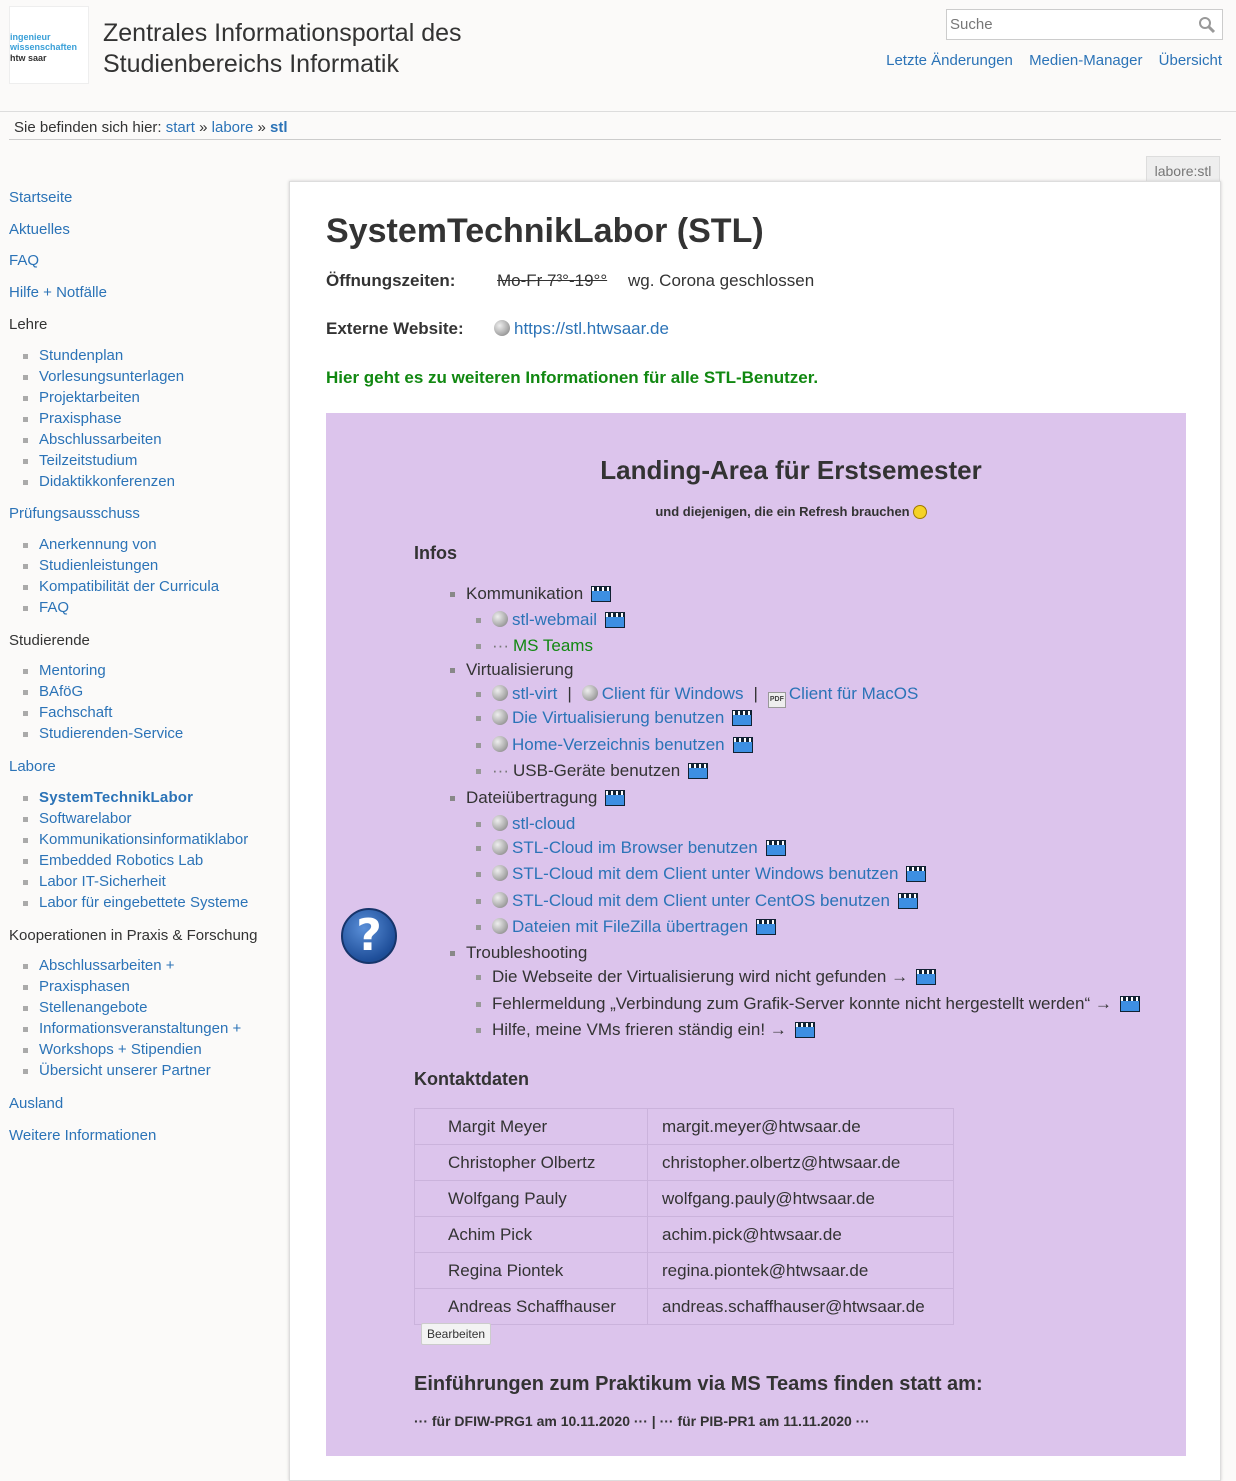  Describe the element at coordinates (84, 1007) in the screenshot. I see `sidebar-item-stellenangebote: Stellenangebote` at that location.